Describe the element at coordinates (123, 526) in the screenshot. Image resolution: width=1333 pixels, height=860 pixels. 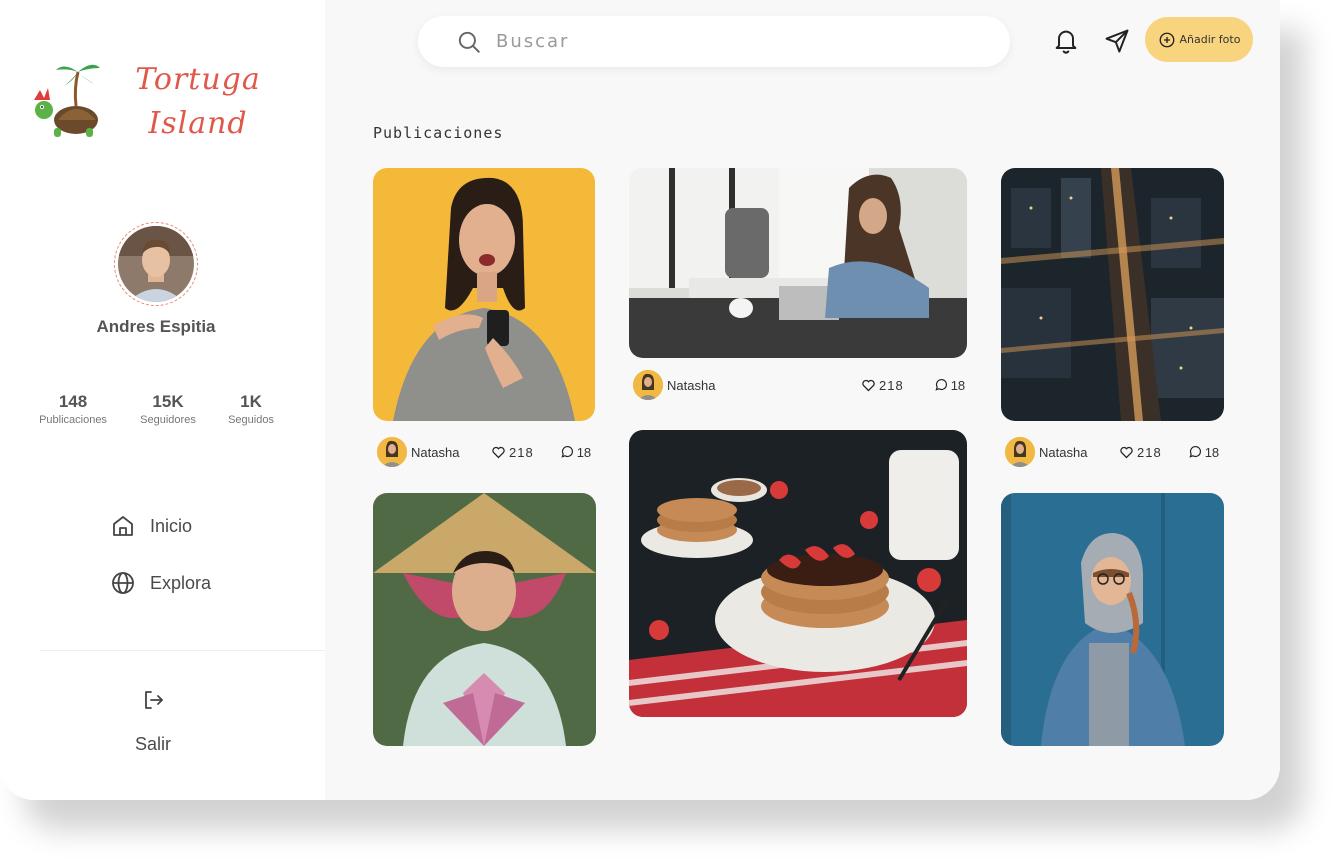
I see `home-icon` at that location.